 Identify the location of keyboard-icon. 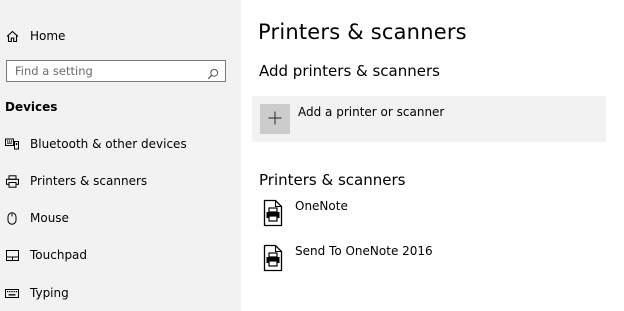
(12, 293).